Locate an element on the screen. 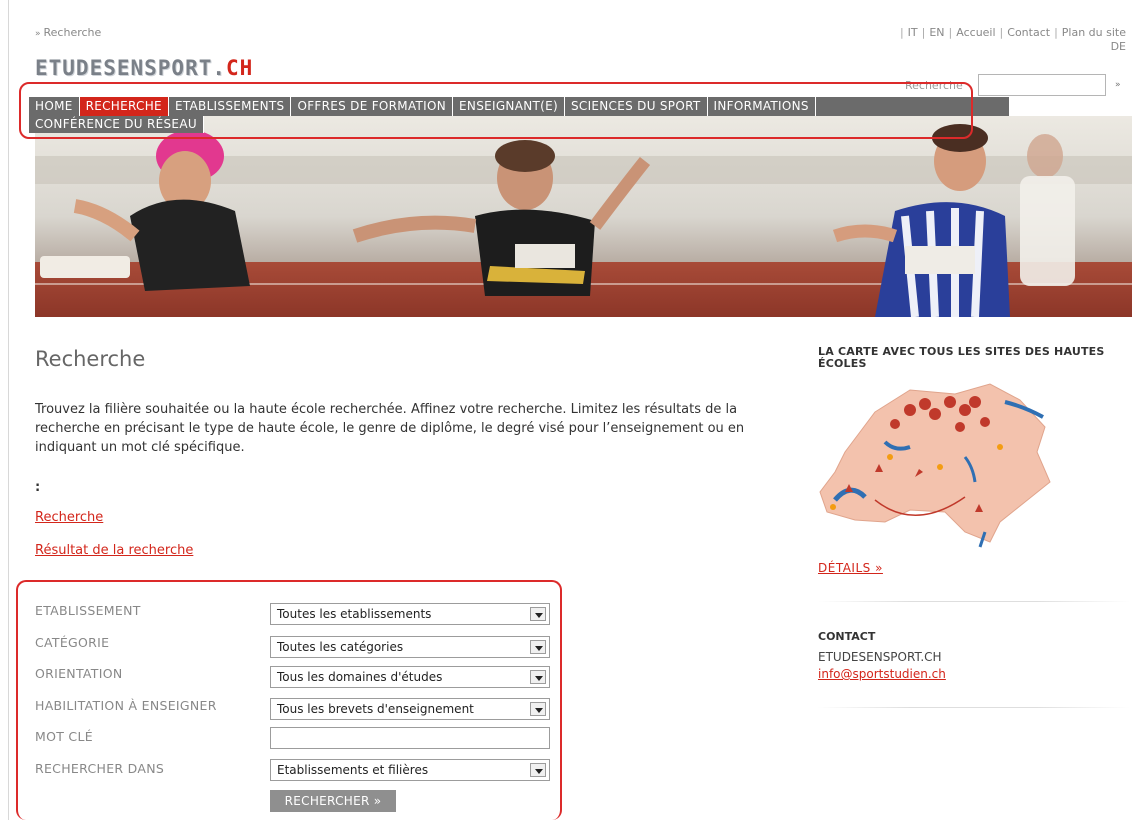 This screenshot has height=820, width=1132. orientation-select-value: Tous les domaines d'études is located at coordinates (360, 677).